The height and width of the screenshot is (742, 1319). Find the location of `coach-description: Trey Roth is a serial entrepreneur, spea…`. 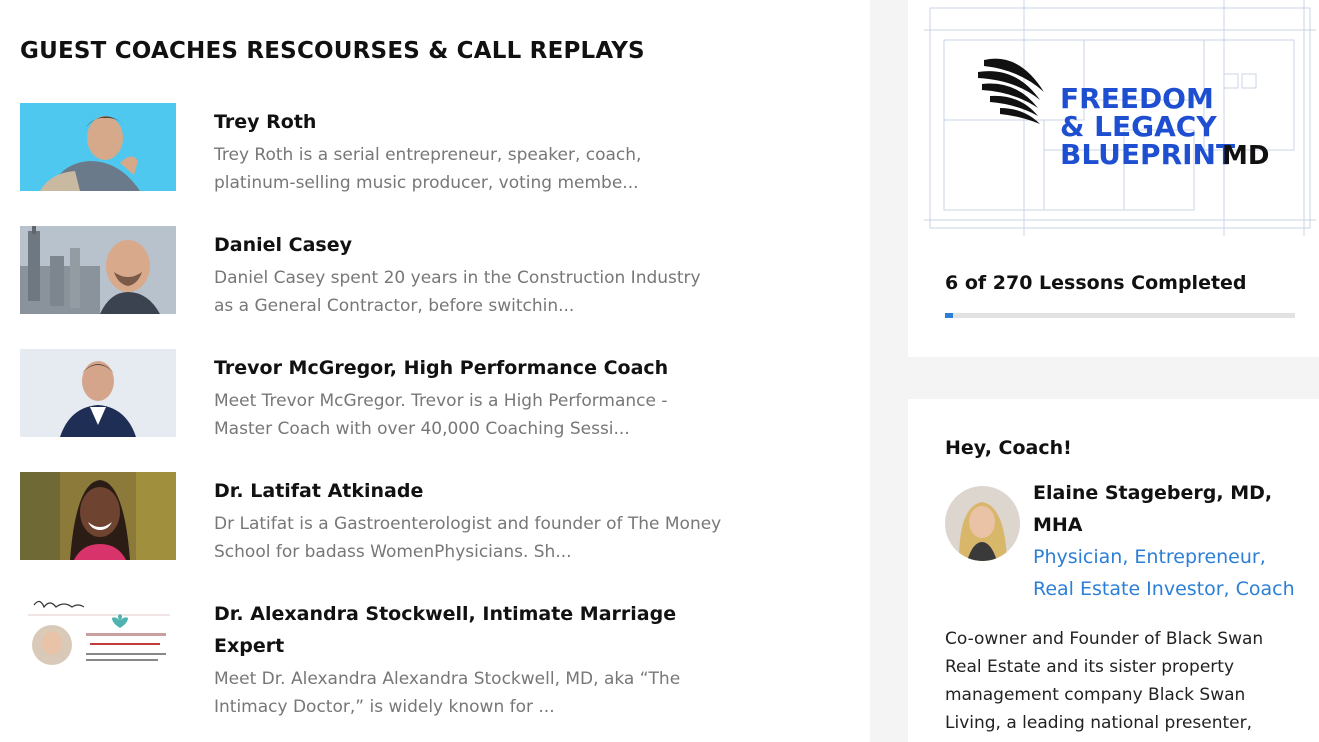

coach-description: Trey Roth is a serial entrepreneur, spea… is located at coordinates (428, 169).